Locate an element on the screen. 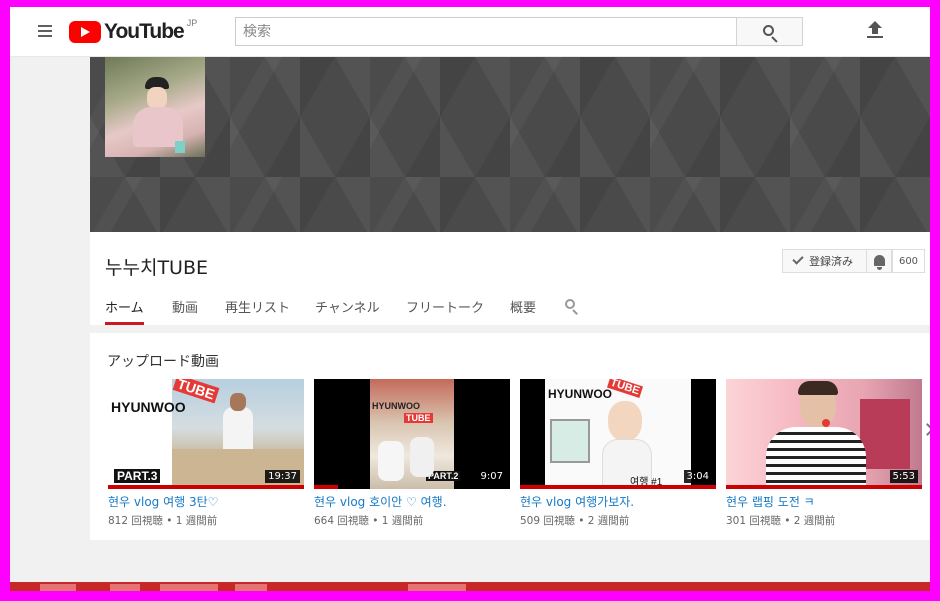 The width and height of the screenshot is (940, 601). video-item: 5:53 현우 랩핑 도전 ㅋ 301 回視聴 • 2 週間前 is located at coordinates (824, 453).